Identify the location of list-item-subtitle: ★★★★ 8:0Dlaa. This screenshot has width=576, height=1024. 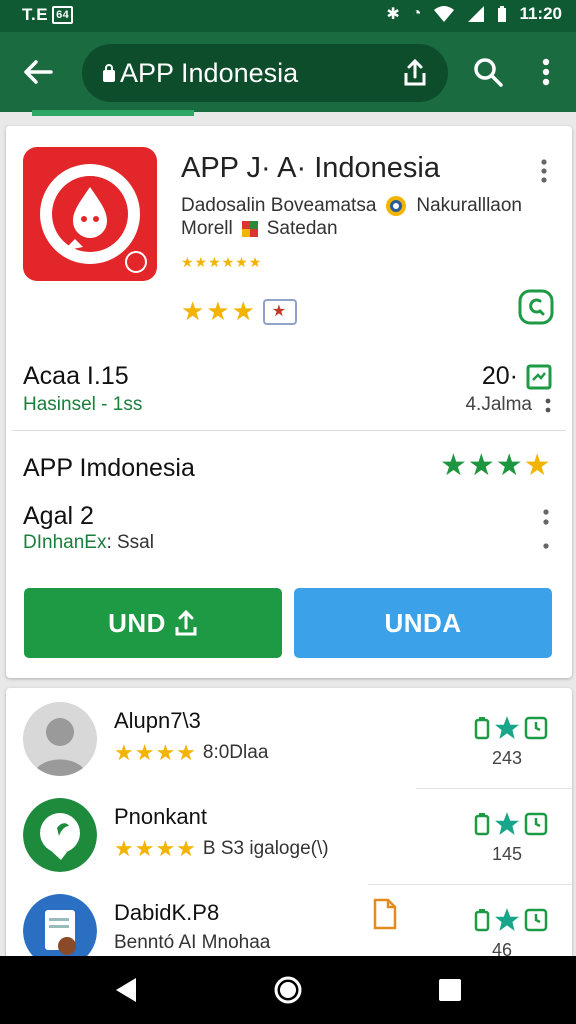
(191, 753).